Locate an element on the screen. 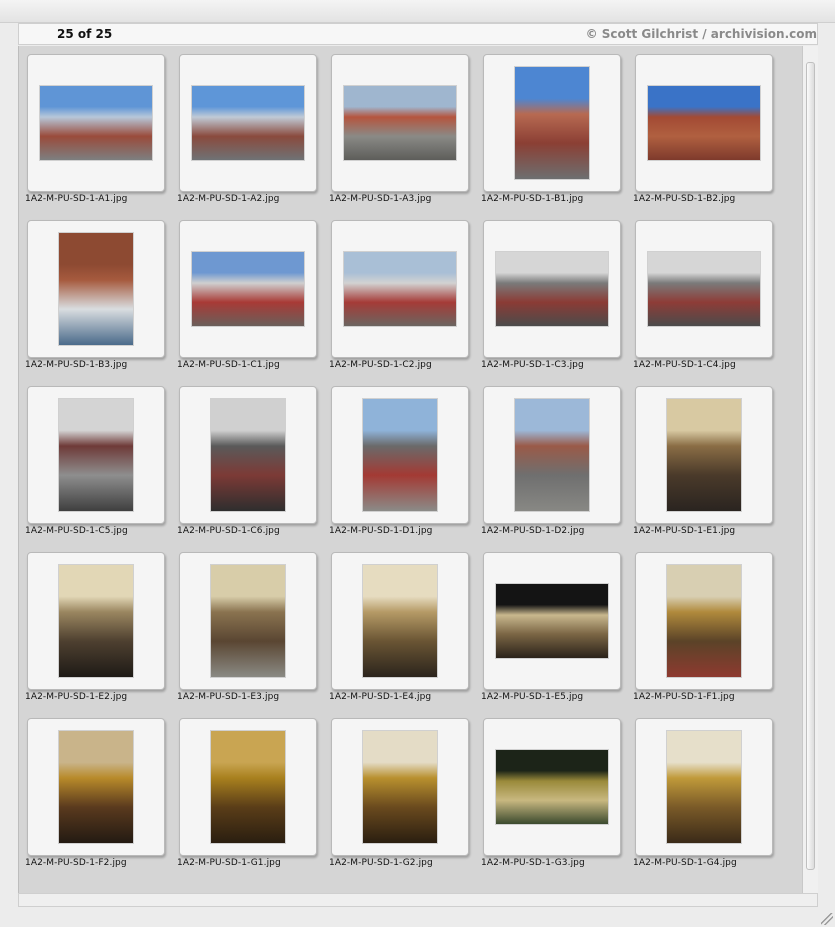 The image size is (835, 927). slide-item: 1A2-M-PU-SD-1-G4.jpg is located at coordinates (709, 799).